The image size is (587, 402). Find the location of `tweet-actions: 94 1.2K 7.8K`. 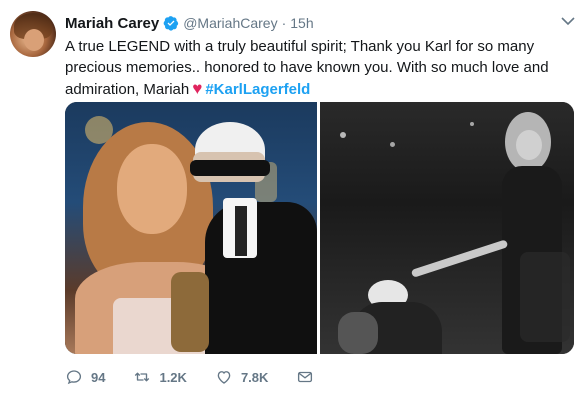

tweet-actions: 94 1.2K 7.8K is located at coordinates (203, 377).